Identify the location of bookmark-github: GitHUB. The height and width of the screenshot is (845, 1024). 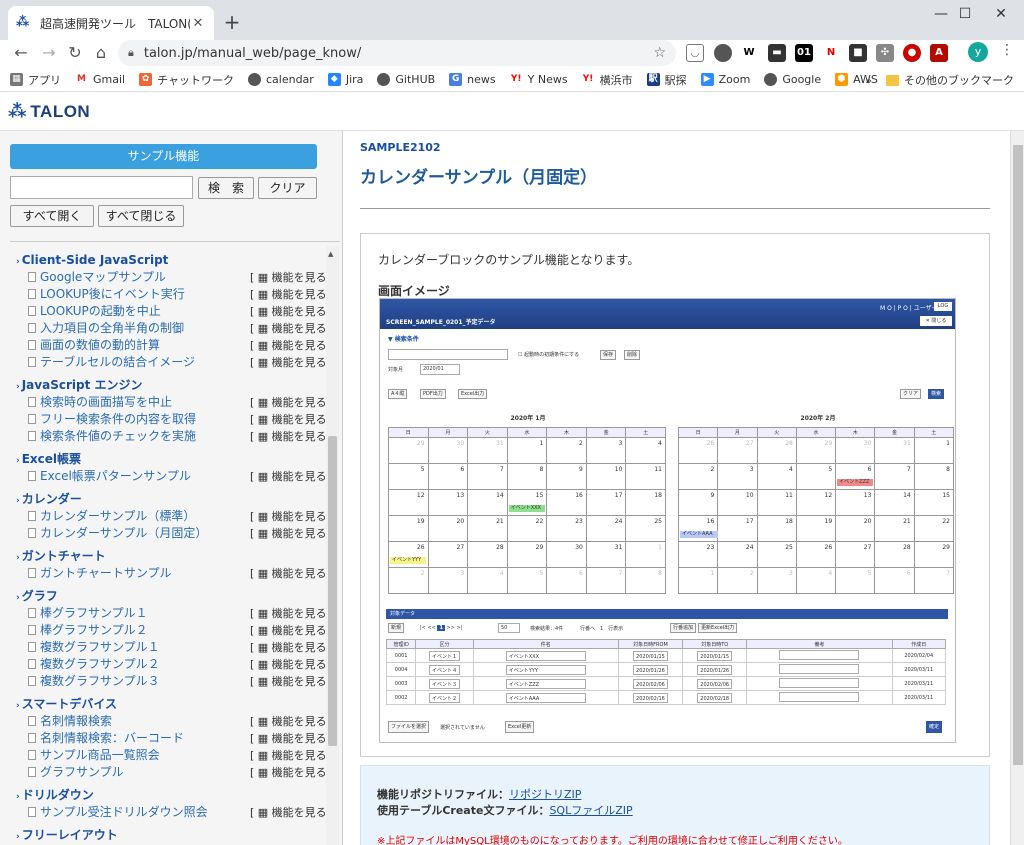
(406, 79).